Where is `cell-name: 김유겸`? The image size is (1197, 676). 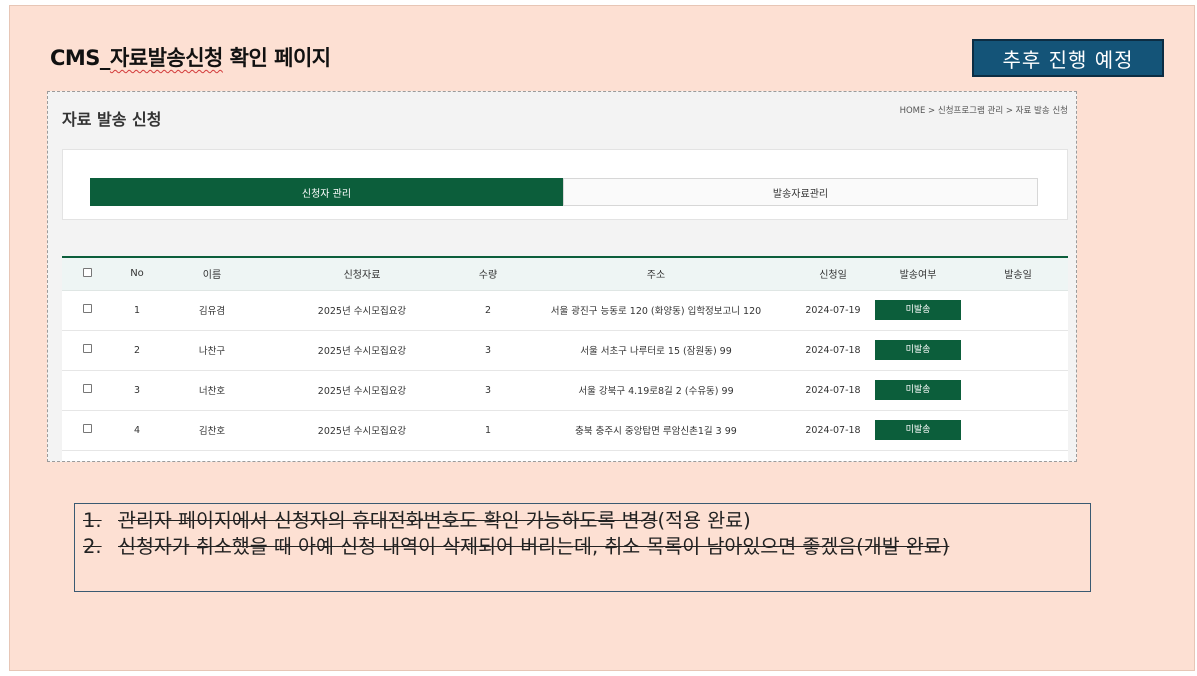
cell-name: 김유겸 is located at coordinates (212, 310).